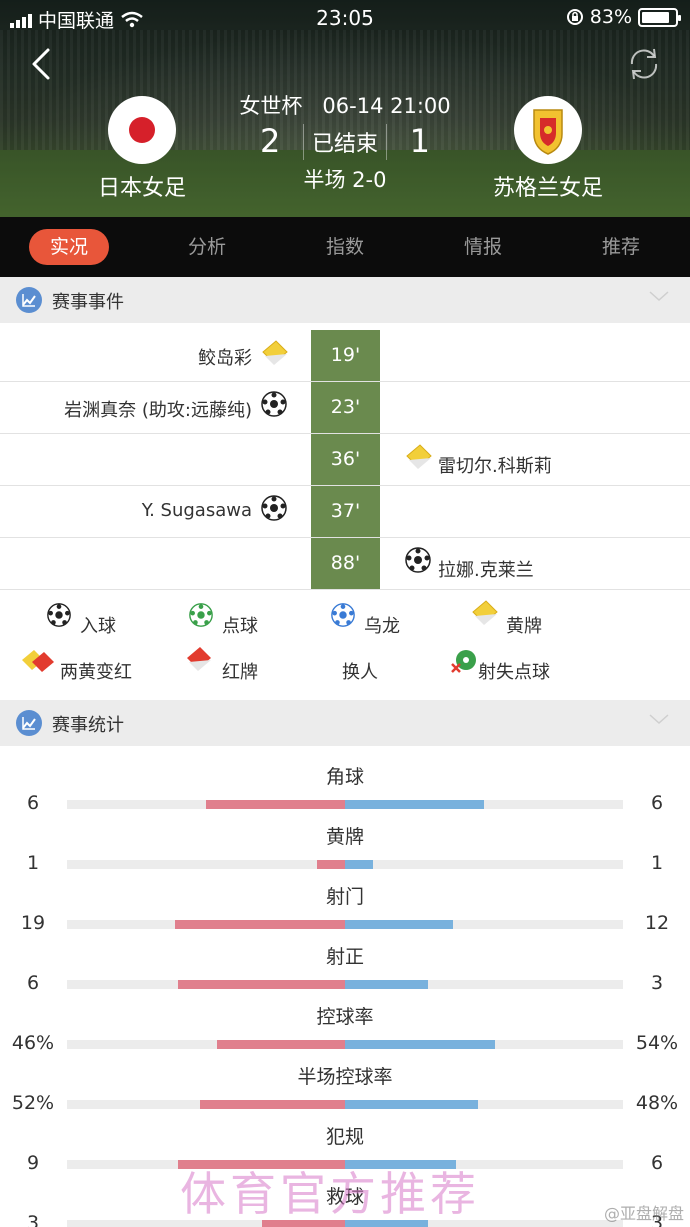  I want to click on match-status: 已结束, so click(345, 142).